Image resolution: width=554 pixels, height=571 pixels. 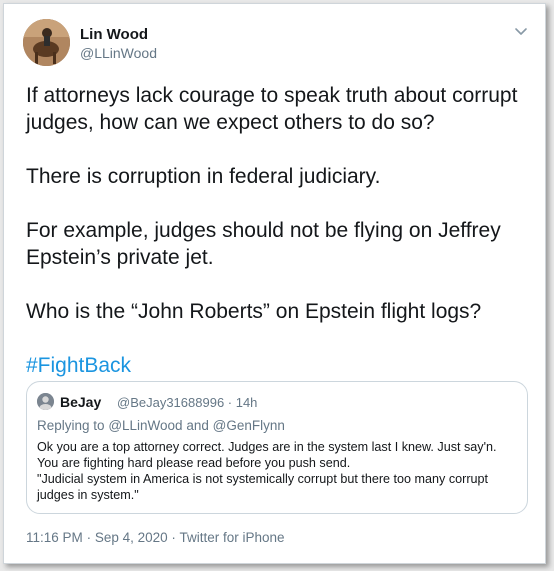 What do you see at coordinates (71, 425) in the screenshot?
I see `replying-prefix: Replying to` at bounding box center [71, 425].